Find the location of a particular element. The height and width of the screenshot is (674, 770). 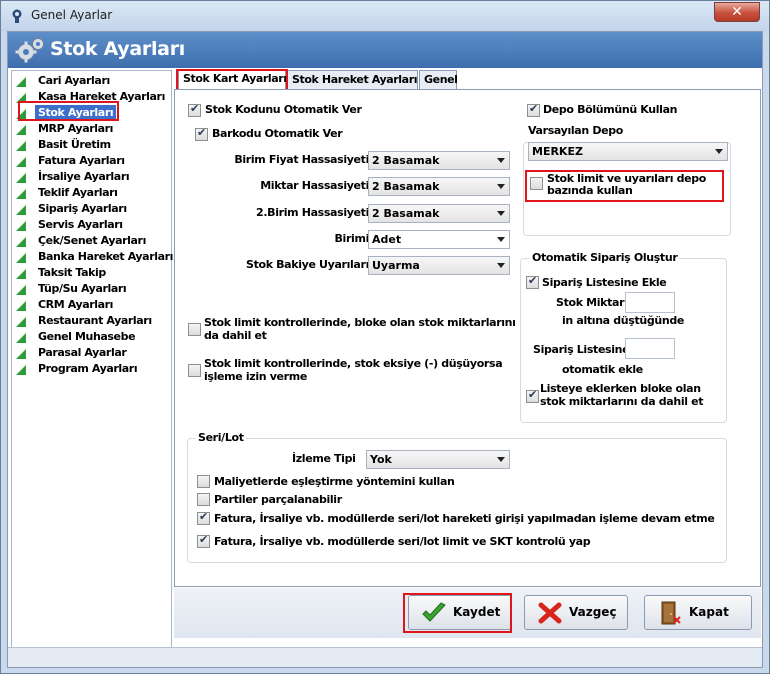

unit-select: Adet is located at coordinates (439, 239).